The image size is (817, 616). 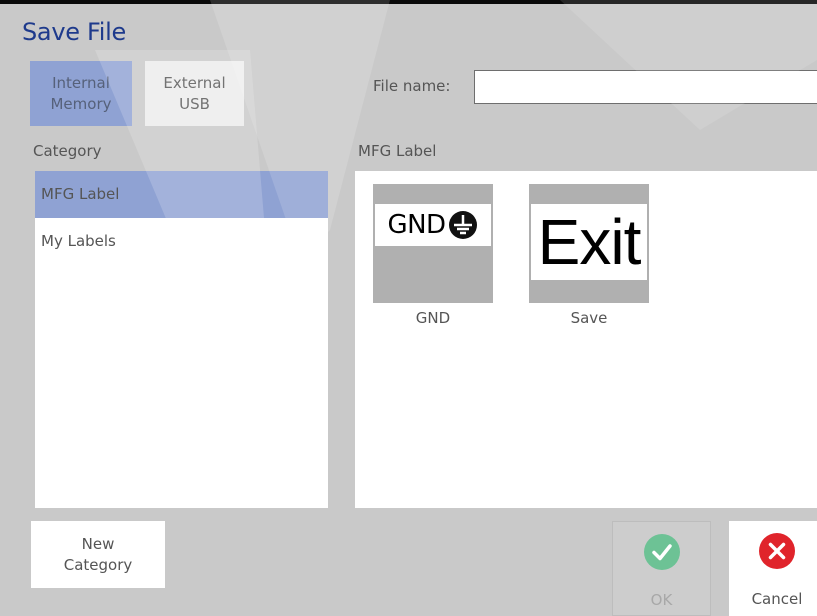 I want to click on ground-symbol-icon, so click(x=462, y=225).